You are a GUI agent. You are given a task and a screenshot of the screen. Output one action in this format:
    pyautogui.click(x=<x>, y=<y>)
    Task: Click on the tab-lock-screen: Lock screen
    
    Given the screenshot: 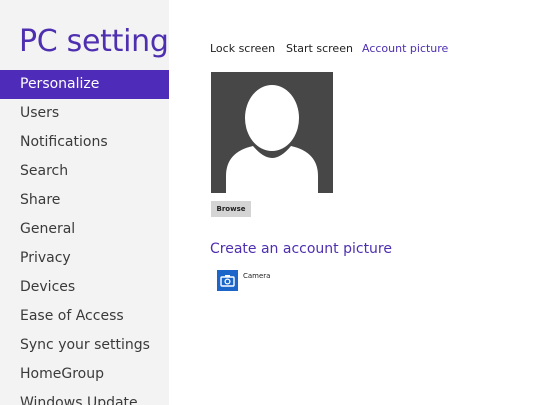 What is the action you would take?
    pyautogui.click(x=242, y=49)
    